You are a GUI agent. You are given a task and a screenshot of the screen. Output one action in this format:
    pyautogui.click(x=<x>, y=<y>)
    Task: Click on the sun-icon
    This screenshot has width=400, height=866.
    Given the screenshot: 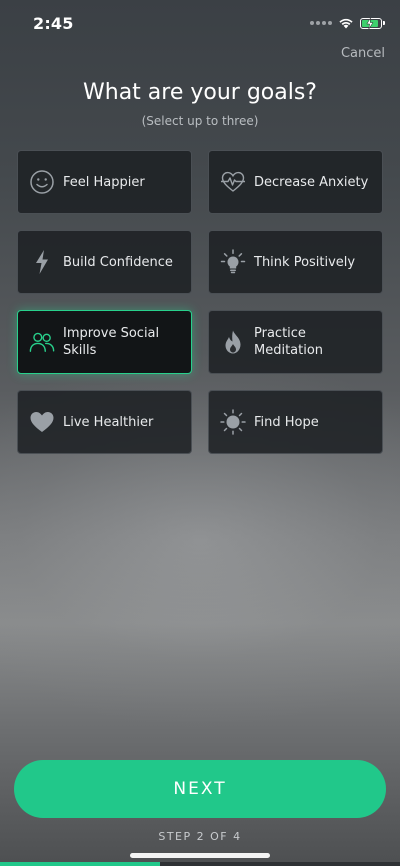 What is the action you would take?
    pyautogui.click(x=233, y=422)
    